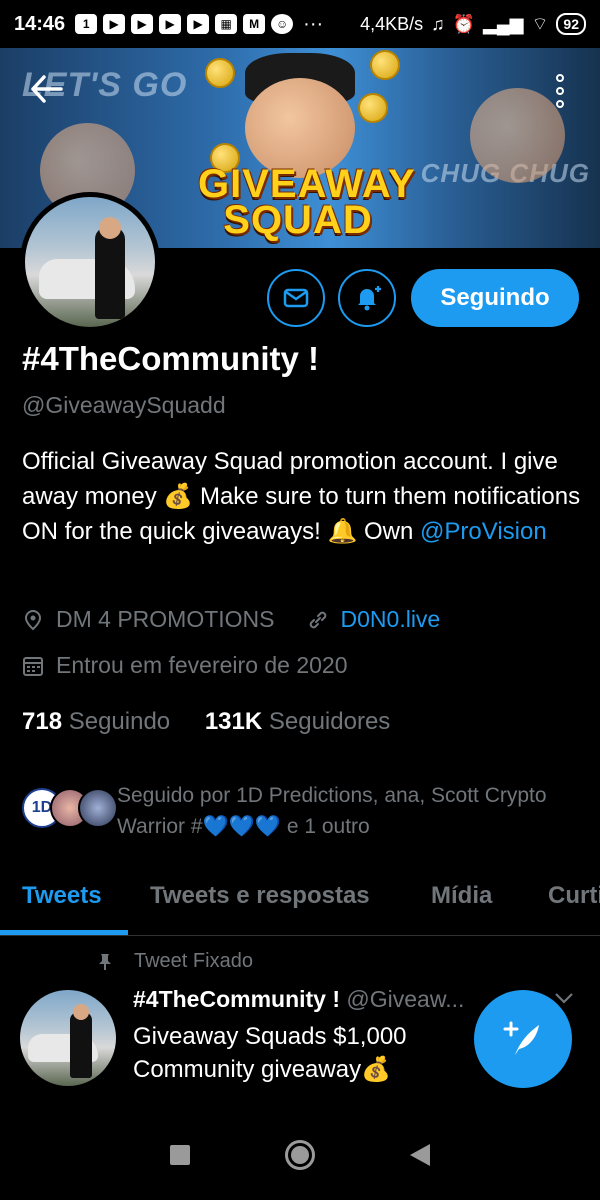 The width and height of the screenshot is (600, 1200). What do you see at coordinates (105, 961) in the screenshot?
I see `pin-icon` at bounding box center [105, 961].